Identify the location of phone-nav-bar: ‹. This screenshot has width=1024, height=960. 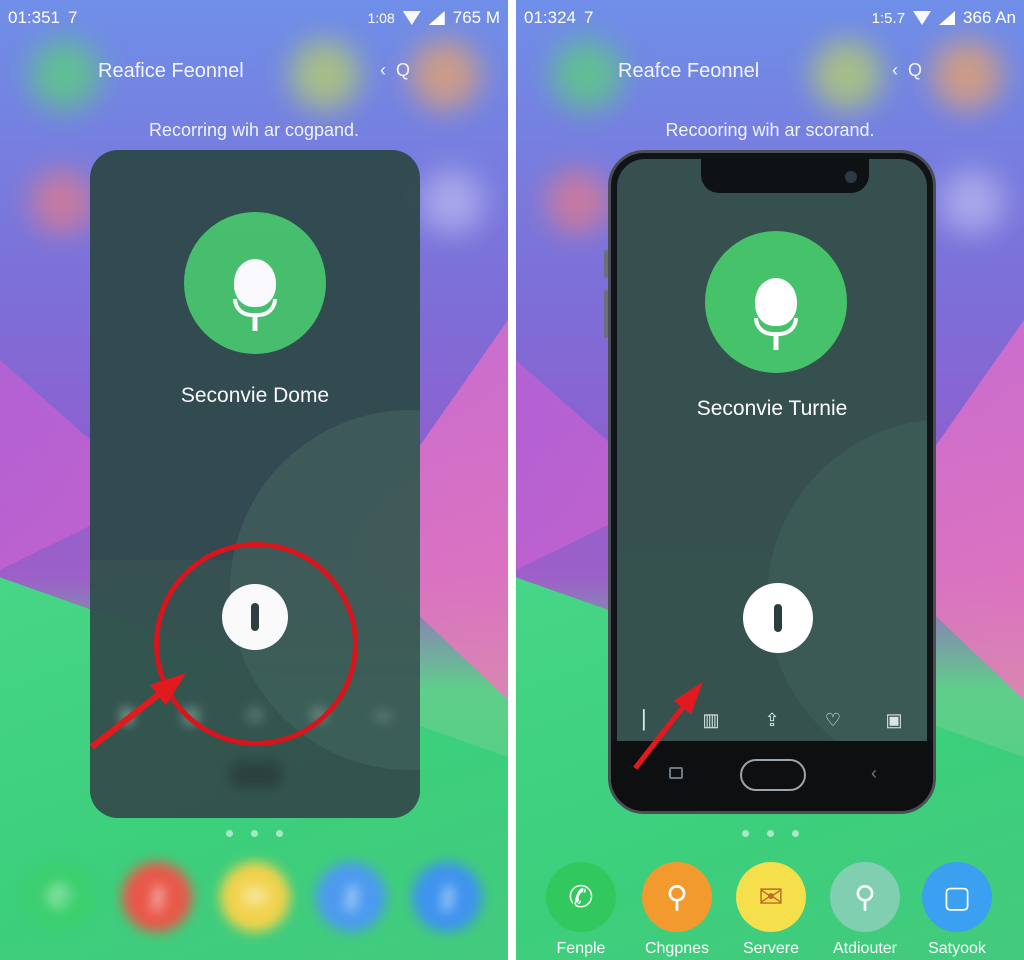
(772, 776).